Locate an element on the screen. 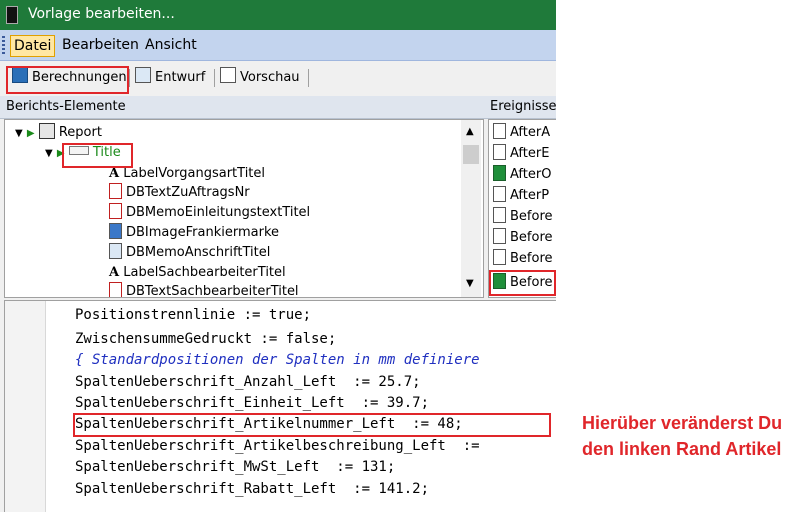  code-line: SpaltenUeberschrift_Anzahl_Left := 25.7; is located at coordinates (248, 382).